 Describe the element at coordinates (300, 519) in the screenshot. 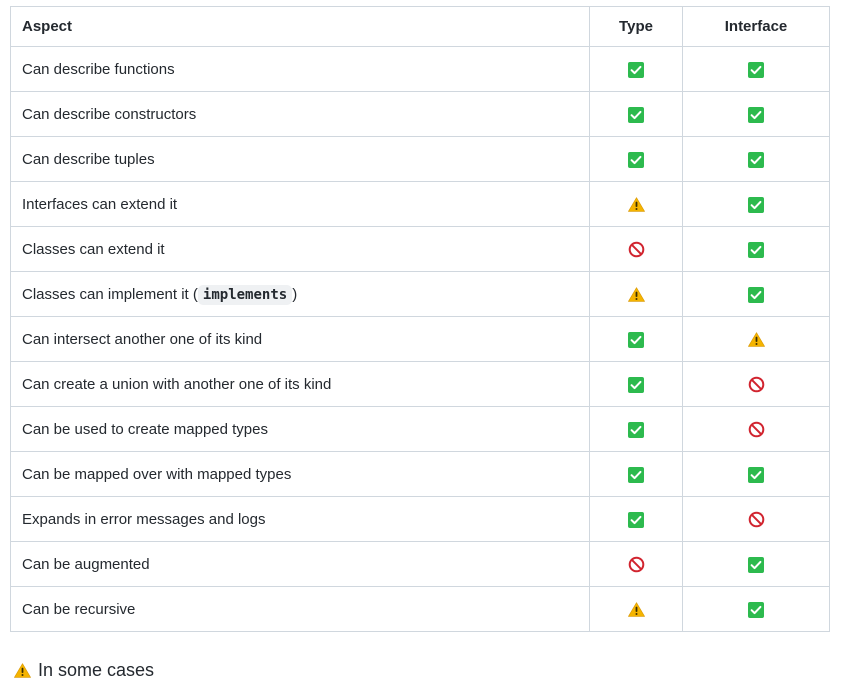

I see `aspect-cell: Expands in error messages and logs` at that location.